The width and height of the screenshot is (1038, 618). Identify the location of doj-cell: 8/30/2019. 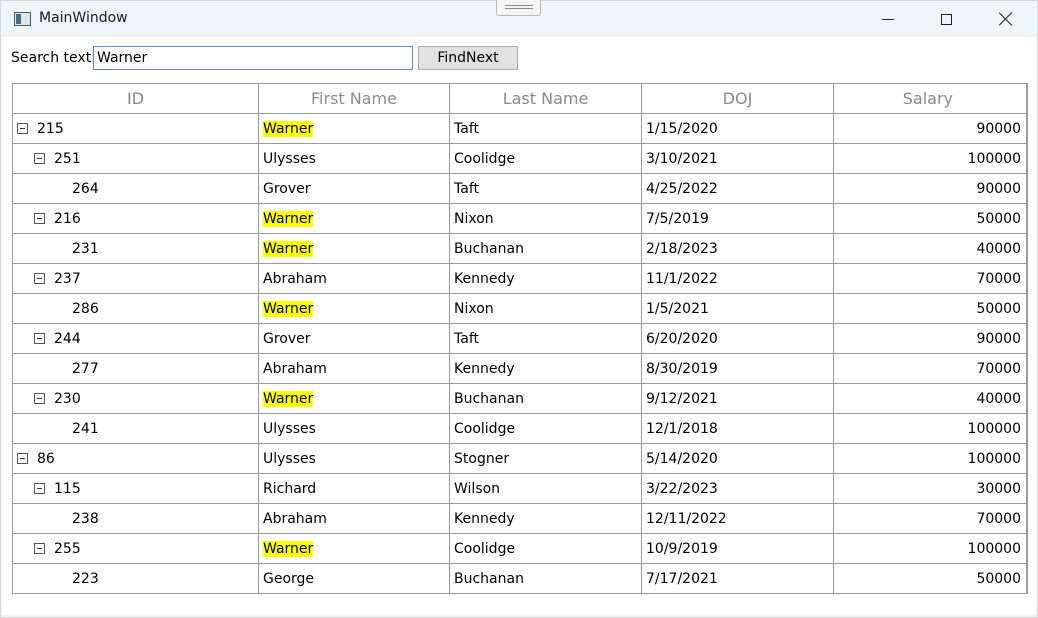
(738, 369).